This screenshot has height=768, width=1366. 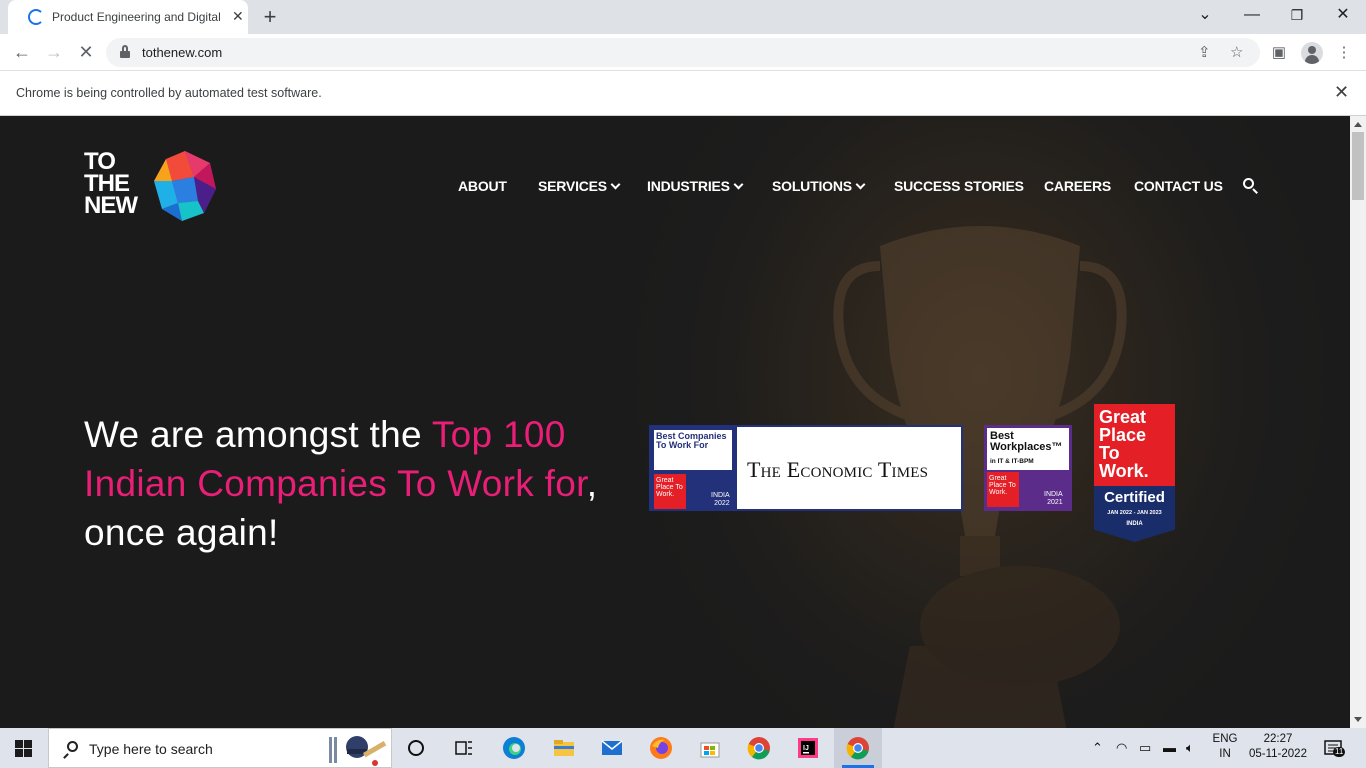 I want to click on microsoft-store-icon, so click(x=710, y=748).